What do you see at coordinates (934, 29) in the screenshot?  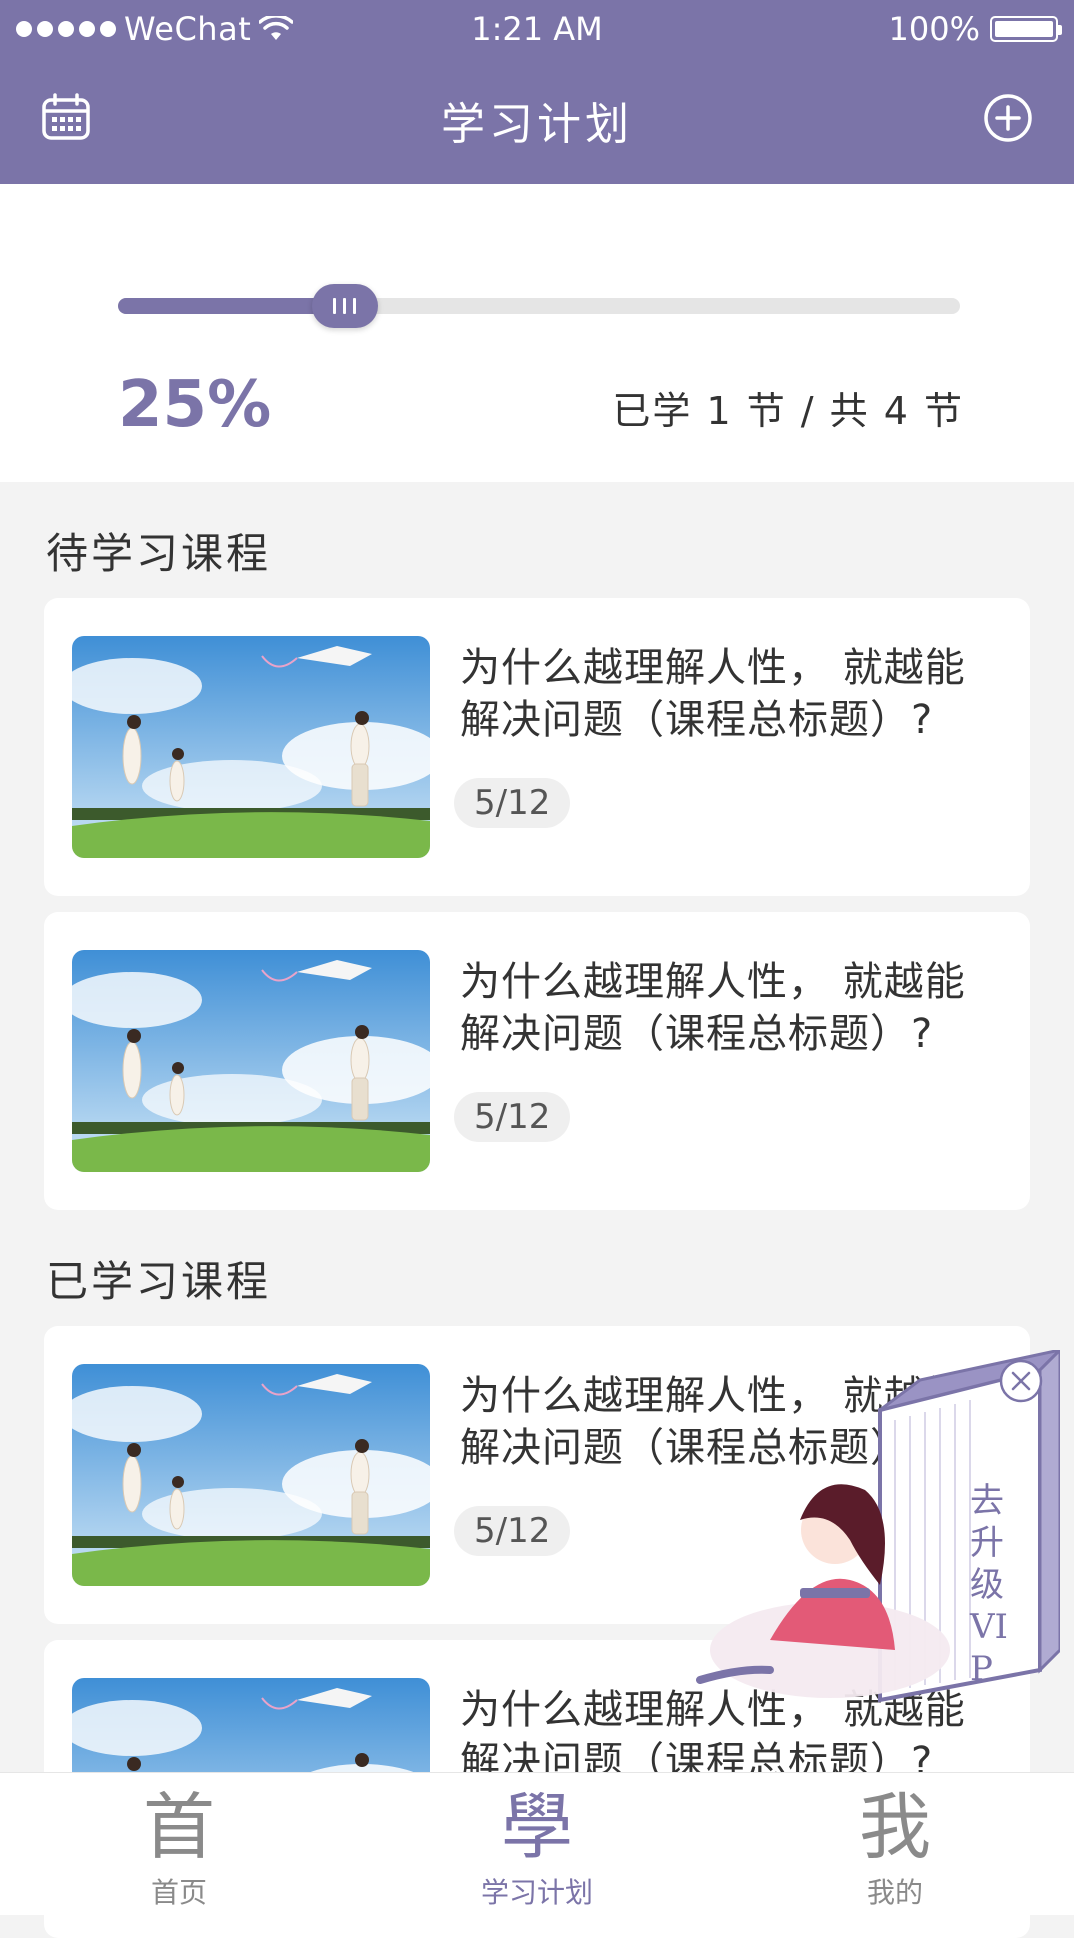 I see `battery-percent: 100%` at bounding box center [934, 29].